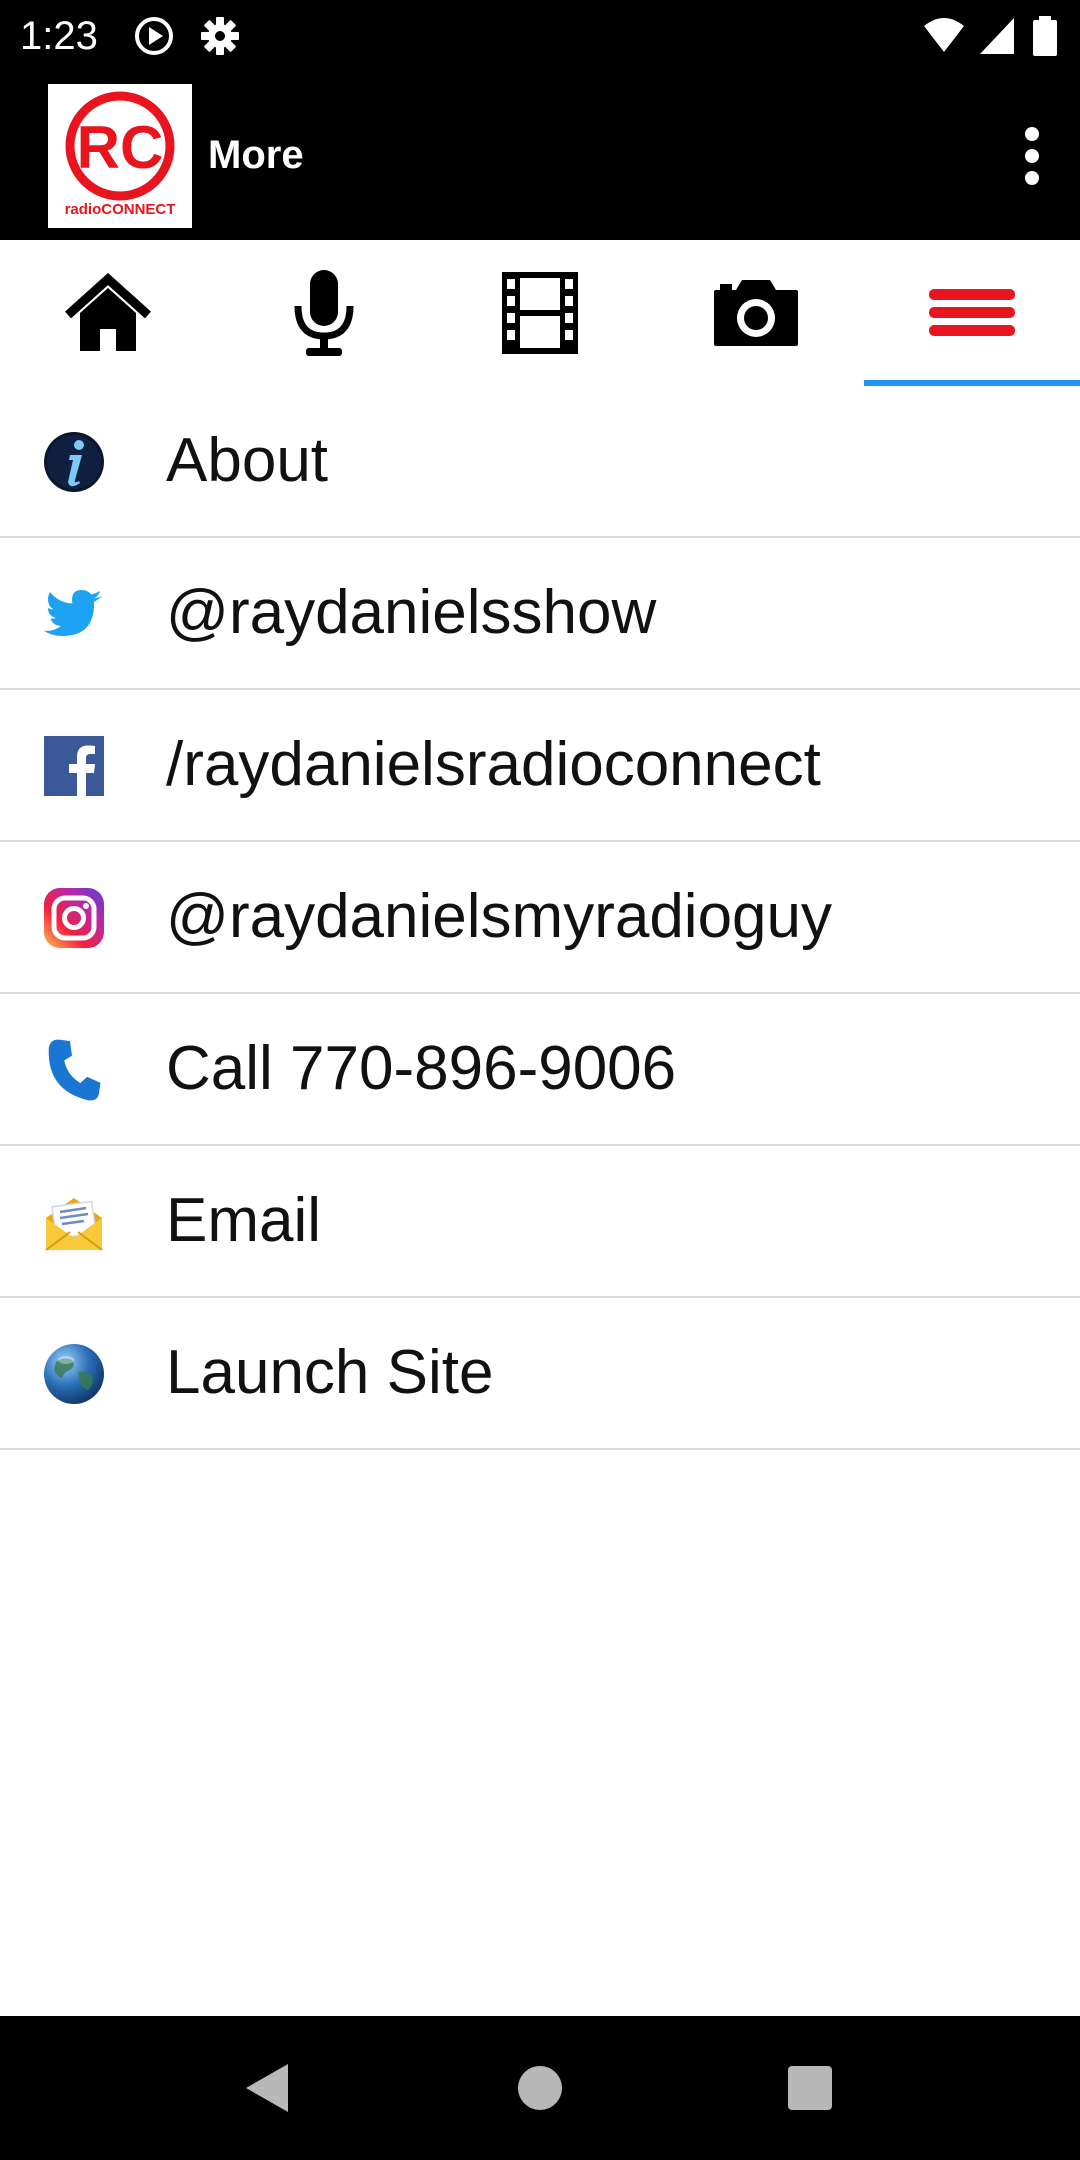 The height and width of the screenshot is (2160, 1080). I want to click on instagram-icon, so click(74, 918).